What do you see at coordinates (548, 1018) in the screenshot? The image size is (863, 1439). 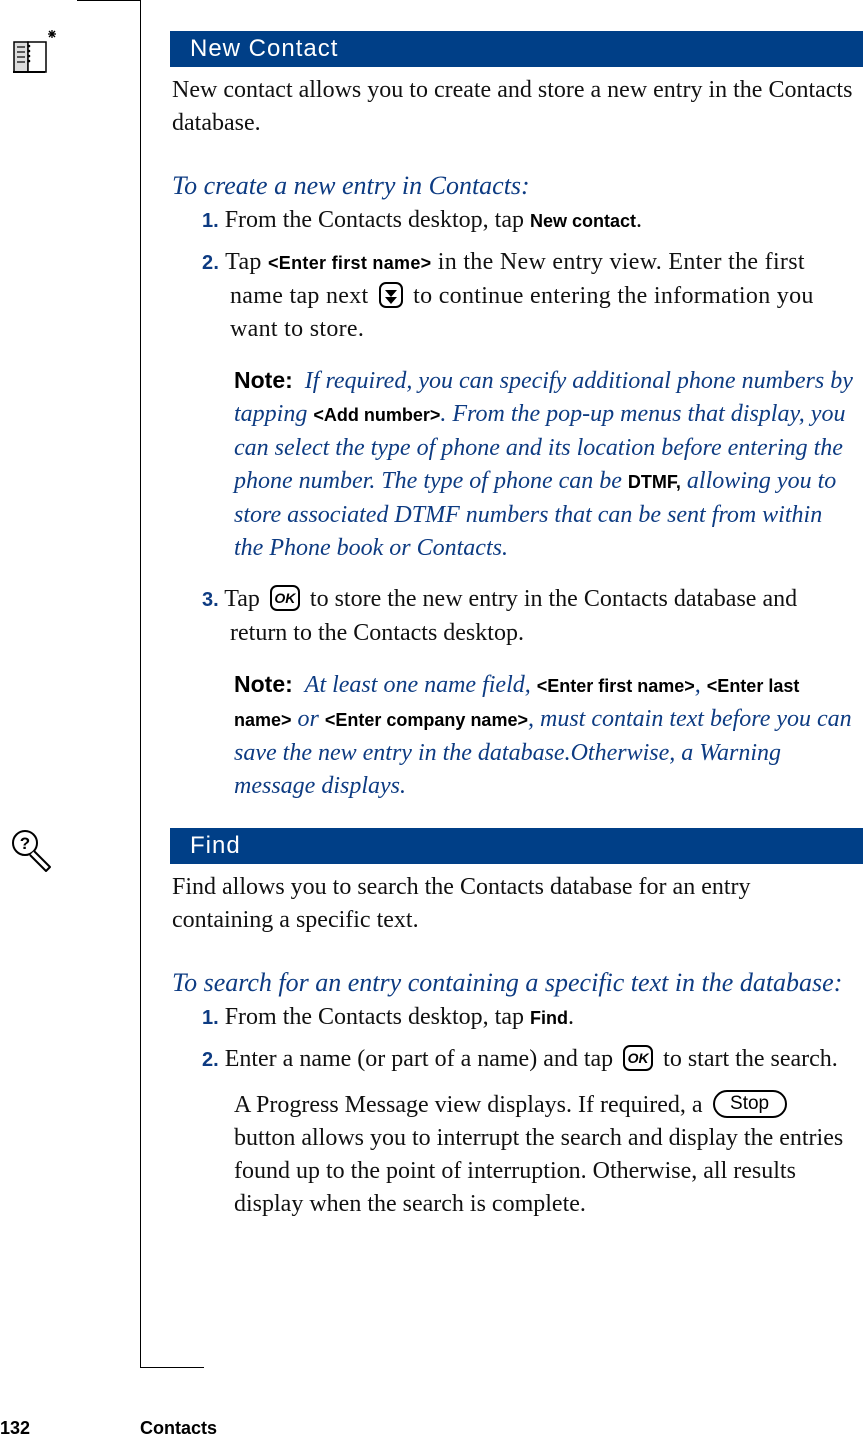 I see `ui-label-find: Find` at bounding box center [548, 1018].